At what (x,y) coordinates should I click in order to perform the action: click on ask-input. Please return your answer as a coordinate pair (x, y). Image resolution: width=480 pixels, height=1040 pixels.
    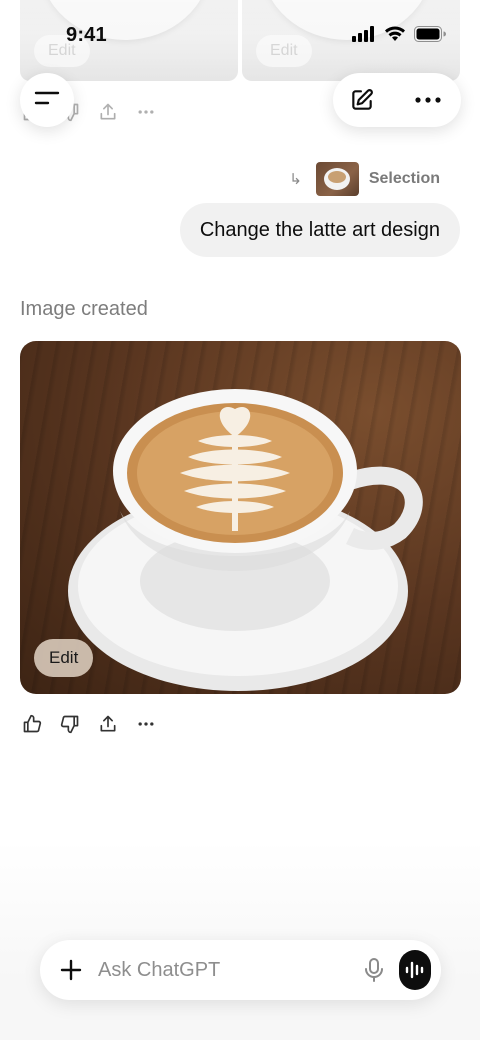
    Looking at the image, I should click on (230, 970).